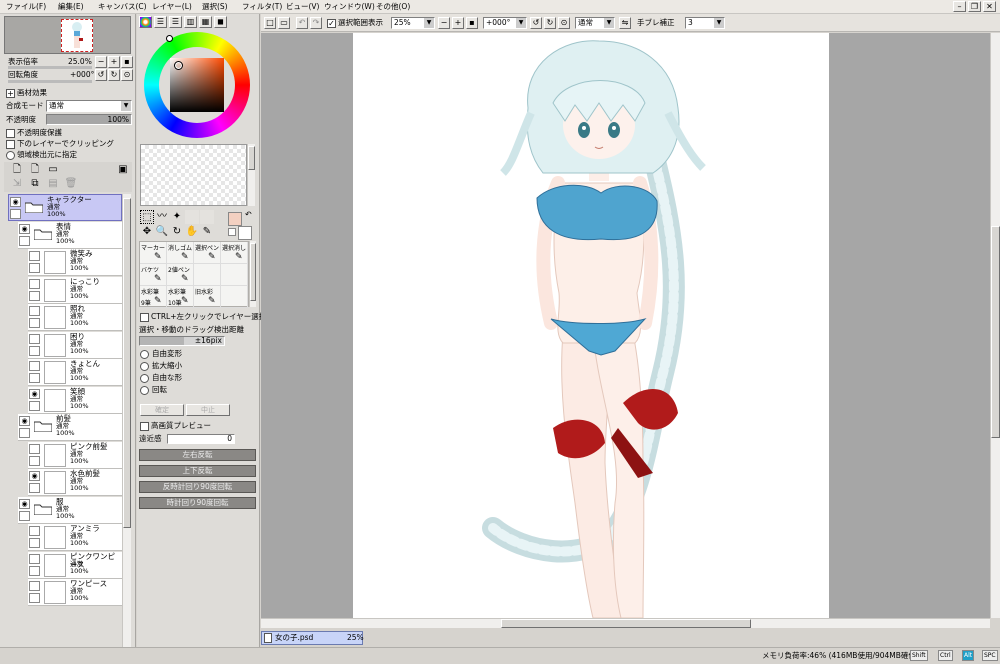 The image size is (1000, 664). I want to click on nav-zoom-slider, so click(50, 67).